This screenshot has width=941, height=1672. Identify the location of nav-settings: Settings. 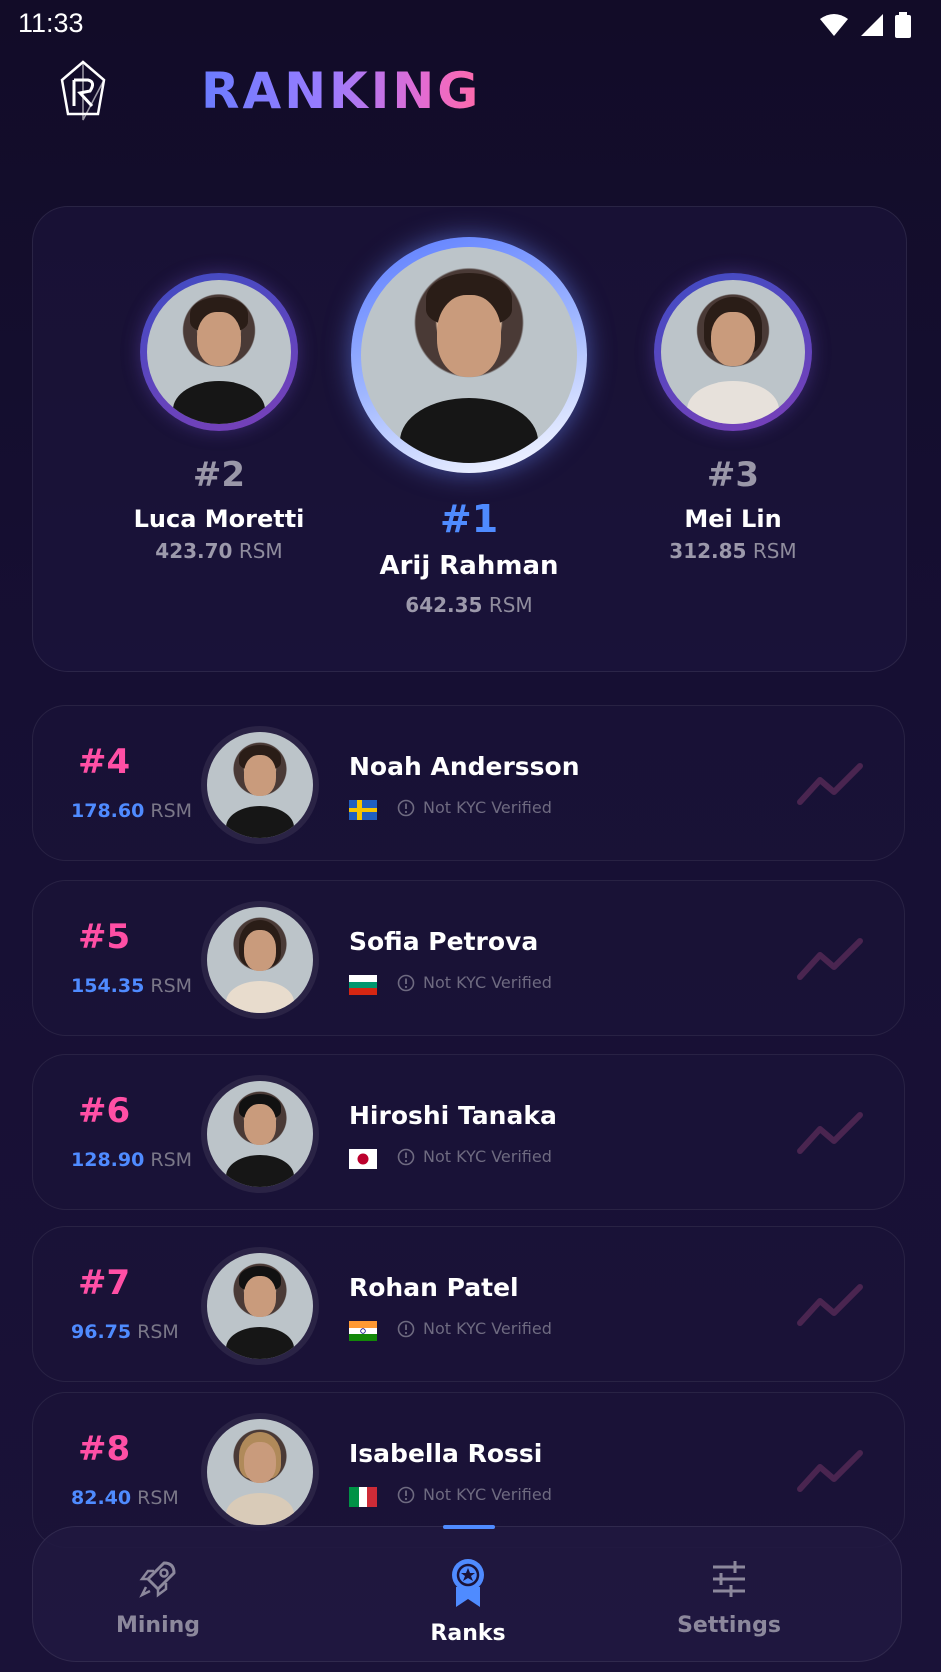
(729, 1597).